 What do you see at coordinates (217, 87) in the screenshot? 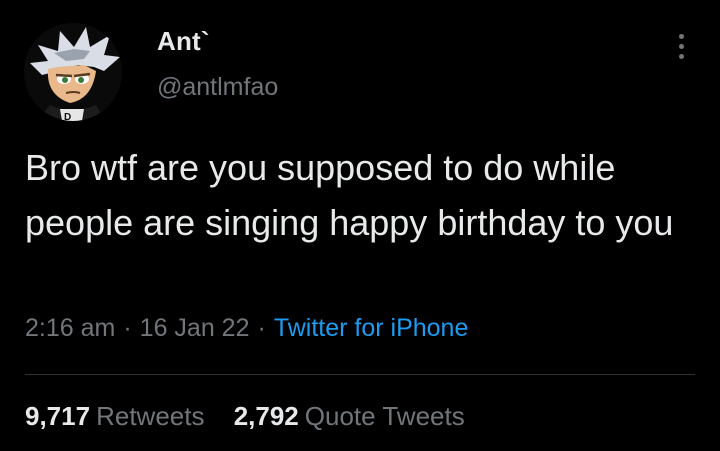
I see `author-handle: @antlmfao` at bounding box center [217, 87].